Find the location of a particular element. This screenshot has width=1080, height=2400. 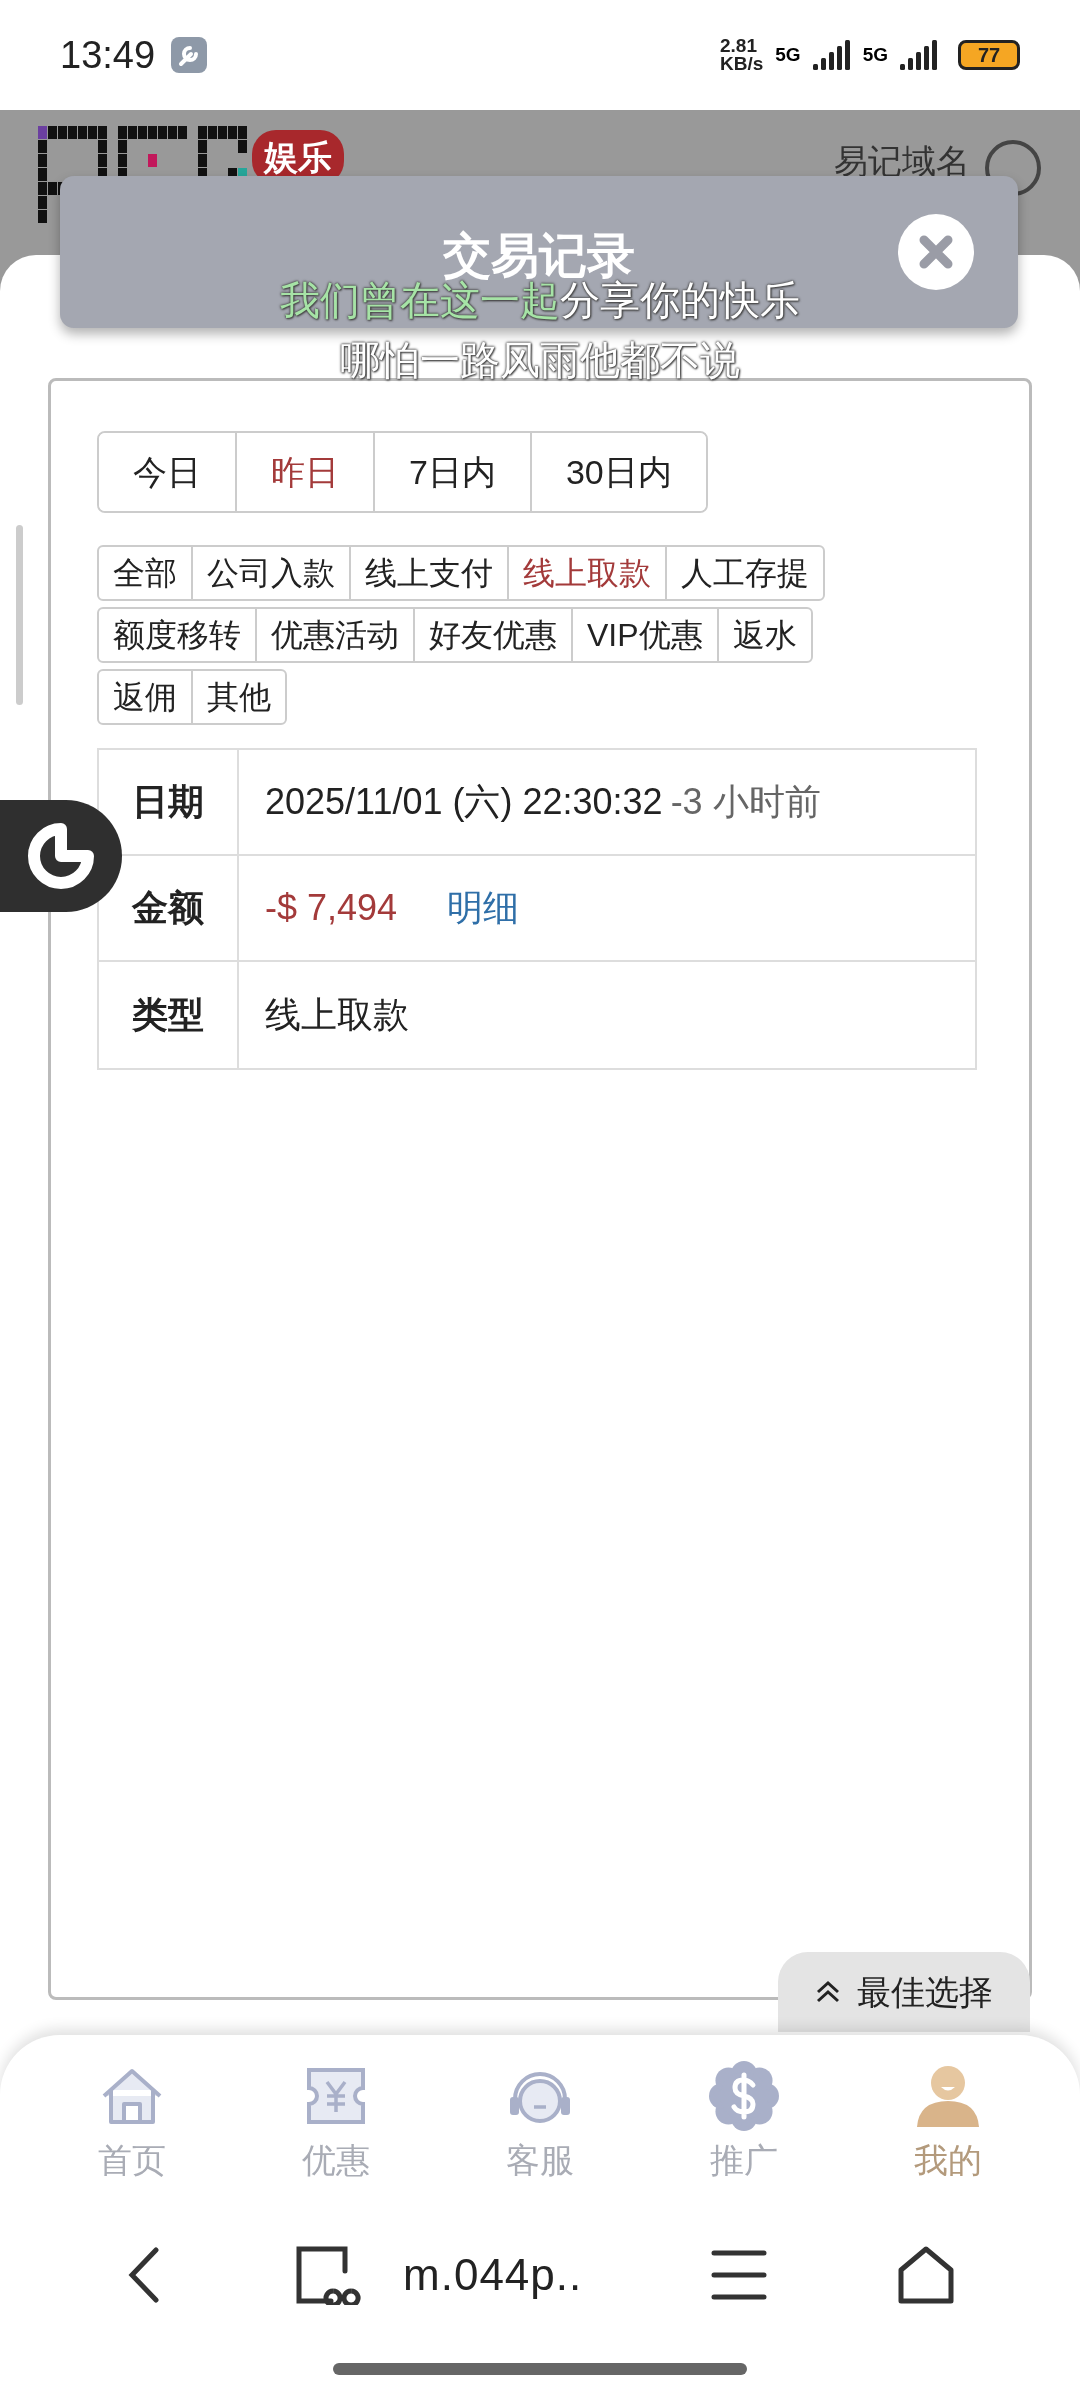

url-text: m.044p.. is located at coordinates (493, 2275).